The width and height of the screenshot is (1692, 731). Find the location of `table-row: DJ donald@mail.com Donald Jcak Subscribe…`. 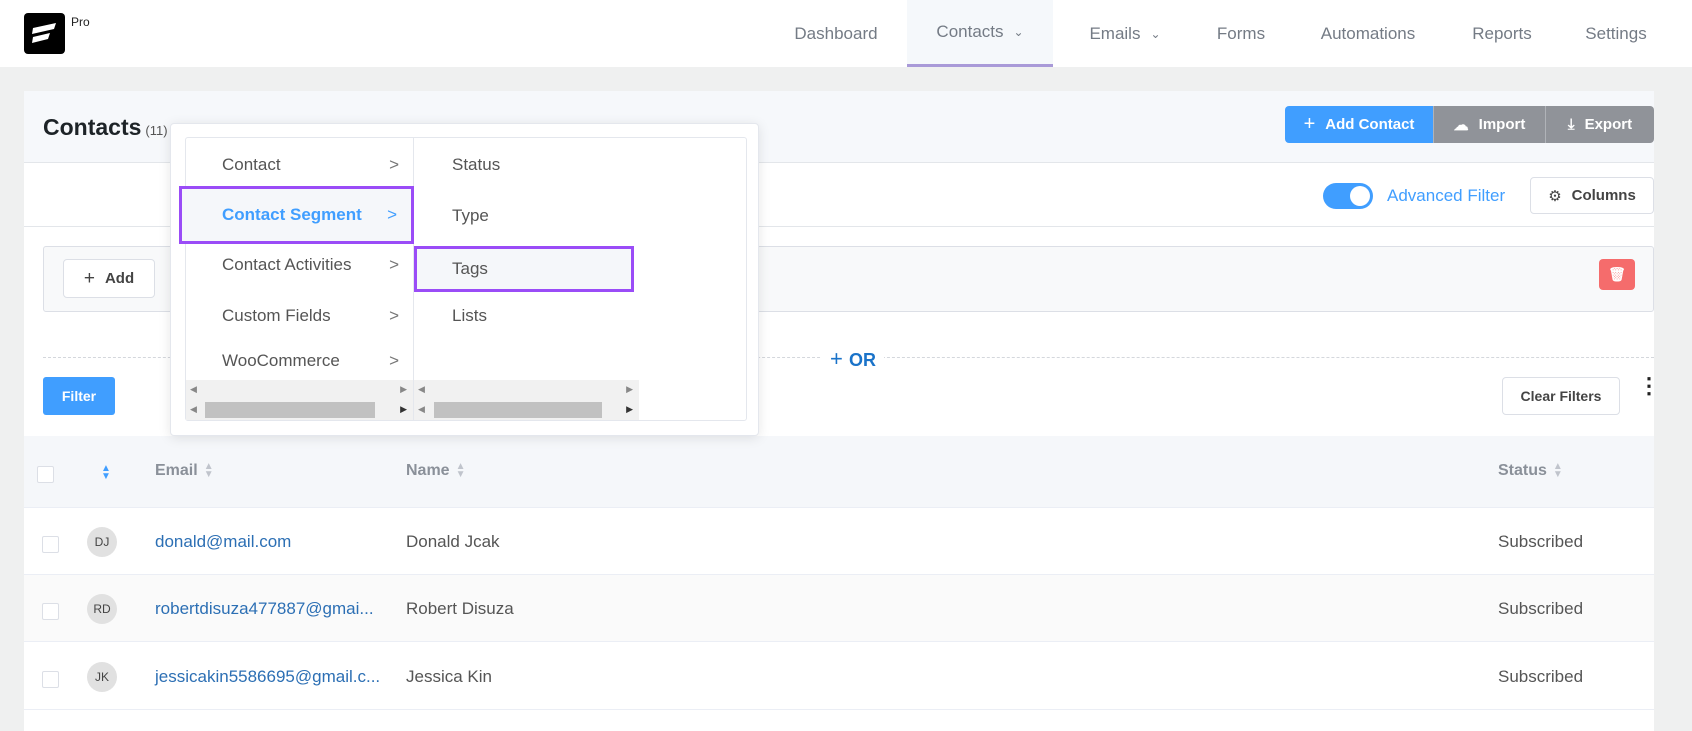

table-row: DJ donald@mail.com Donald Jcak Subscribe… is located at coordinates (839, 541).